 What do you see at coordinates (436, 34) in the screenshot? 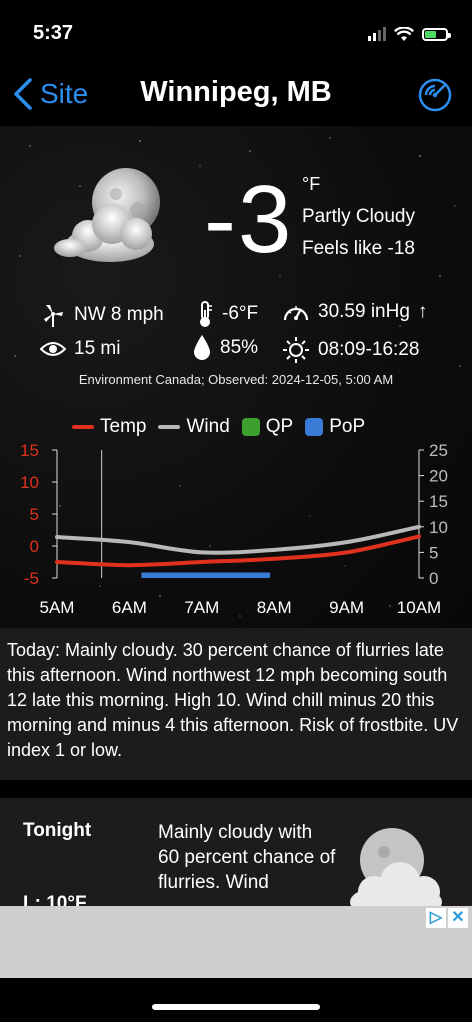
I see `battery-icon` at bounding box center [436, 34].